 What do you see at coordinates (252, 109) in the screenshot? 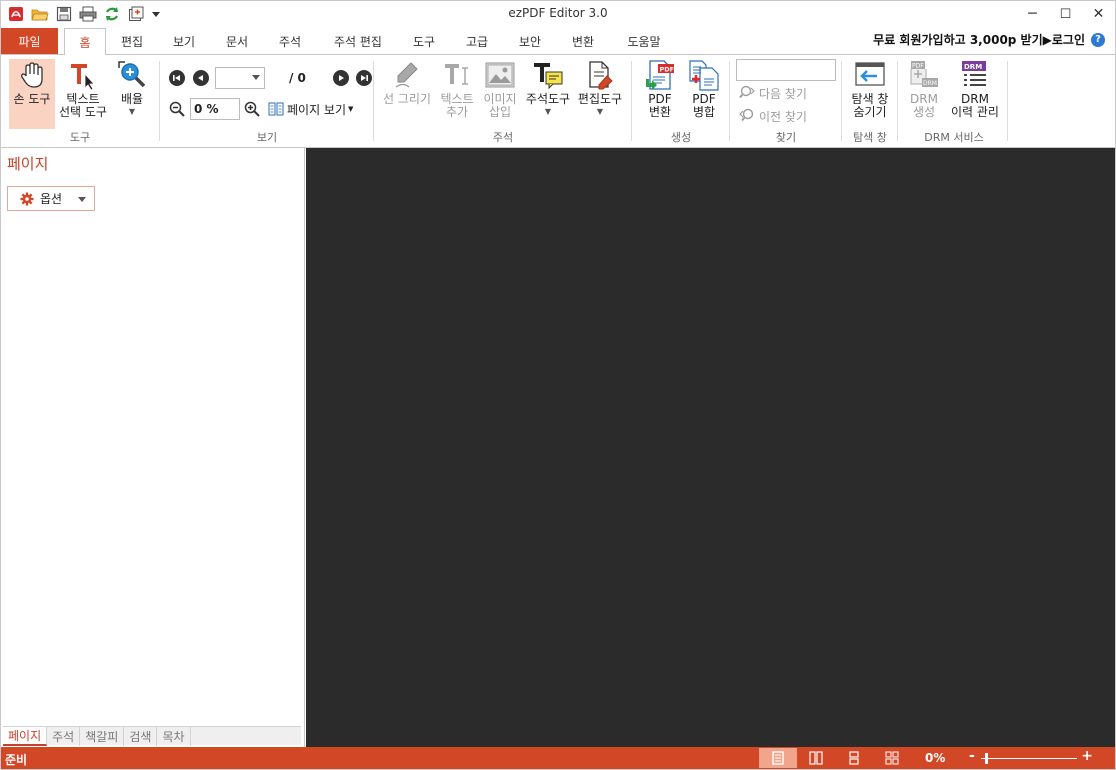
I see `zoom-in-small-icon` at bounding box center [252, 109].